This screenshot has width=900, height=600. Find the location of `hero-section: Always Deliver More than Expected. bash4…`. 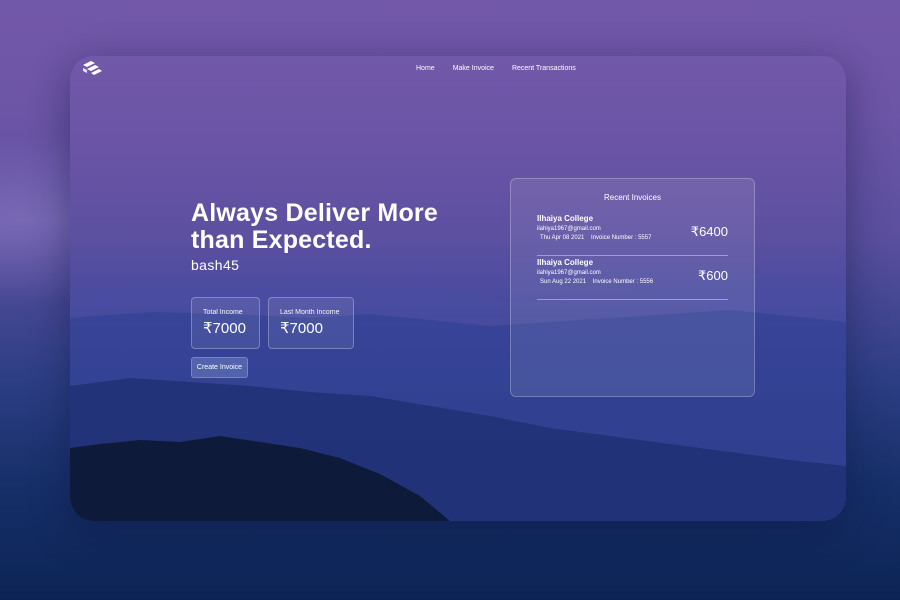

hero-section: Always Deliver More than Expected. bash4… is located at coordinates (341, 236).